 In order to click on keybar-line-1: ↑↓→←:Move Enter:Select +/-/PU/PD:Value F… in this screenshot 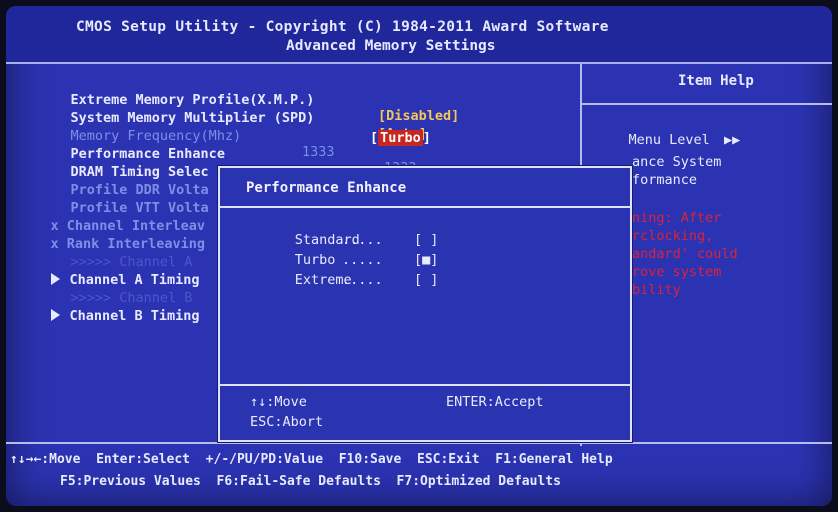, I will do `click(311, 459)`.